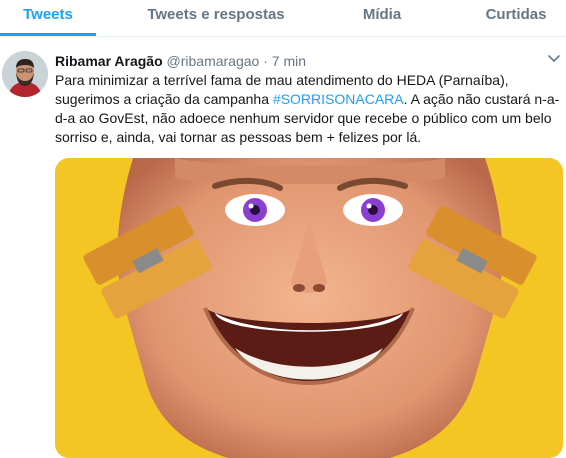  I want to click on tab-likes: Curtidas, so click(516, 18).